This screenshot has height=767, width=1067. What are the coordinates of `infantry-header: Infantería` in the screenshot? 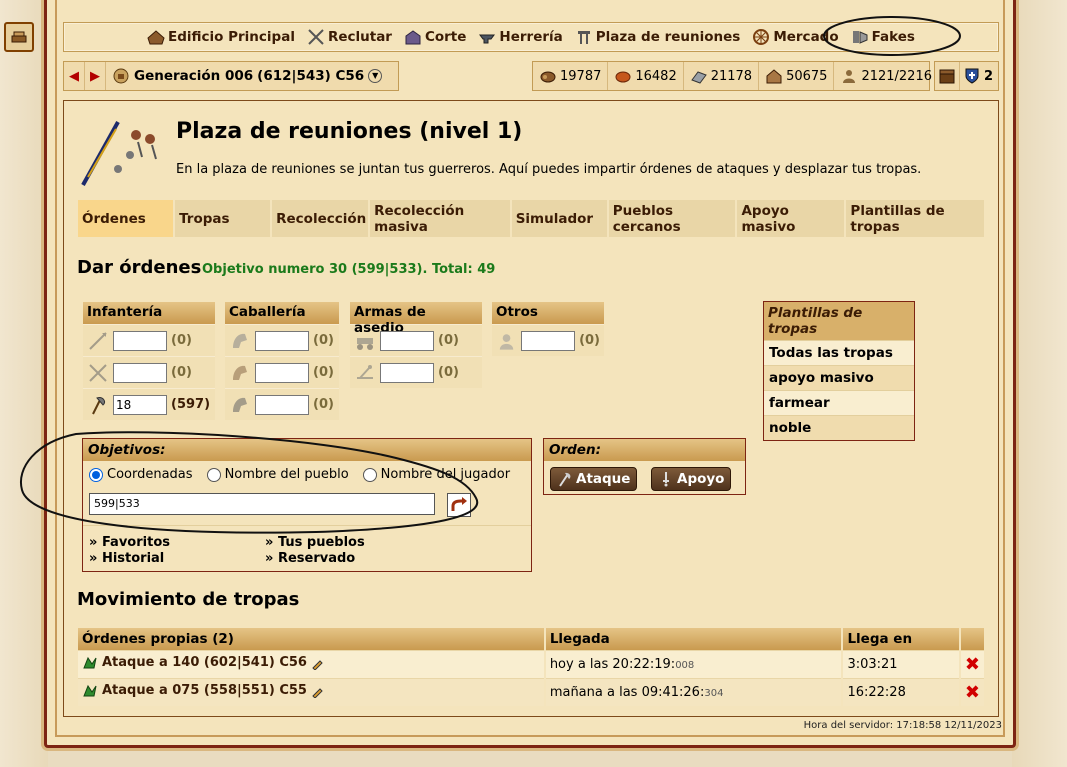 It's located at (149, 313).